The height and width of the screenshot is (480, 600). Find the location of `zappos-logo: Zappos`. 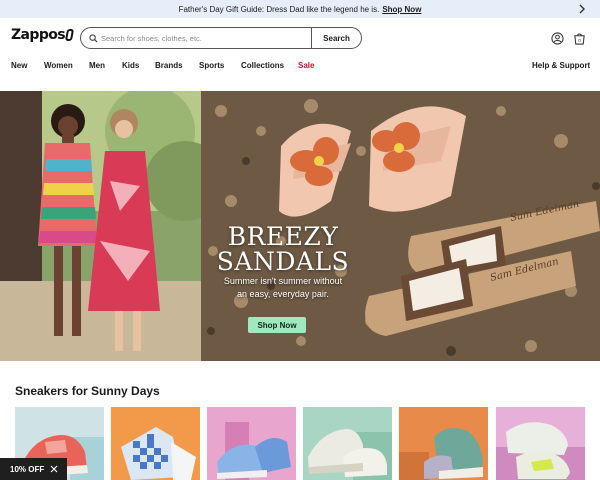

zappos-logo: Zappos is located at coordinates (43, 35).